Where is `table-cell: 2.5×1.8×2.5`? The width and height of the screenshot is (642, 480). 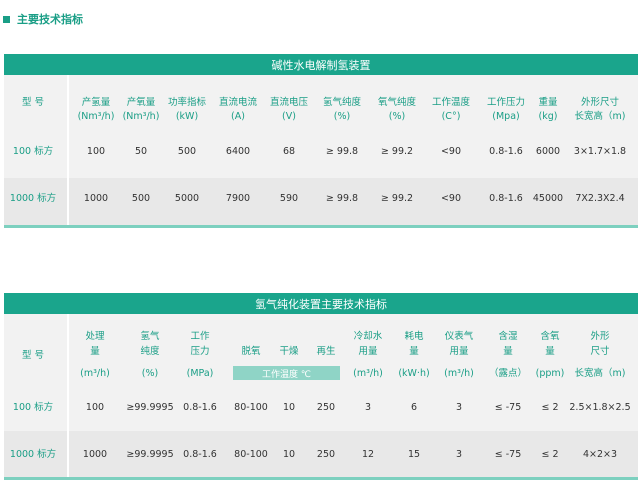
table-cell: 2.5×1.8×2.5 is located at coordinates (600, 407).